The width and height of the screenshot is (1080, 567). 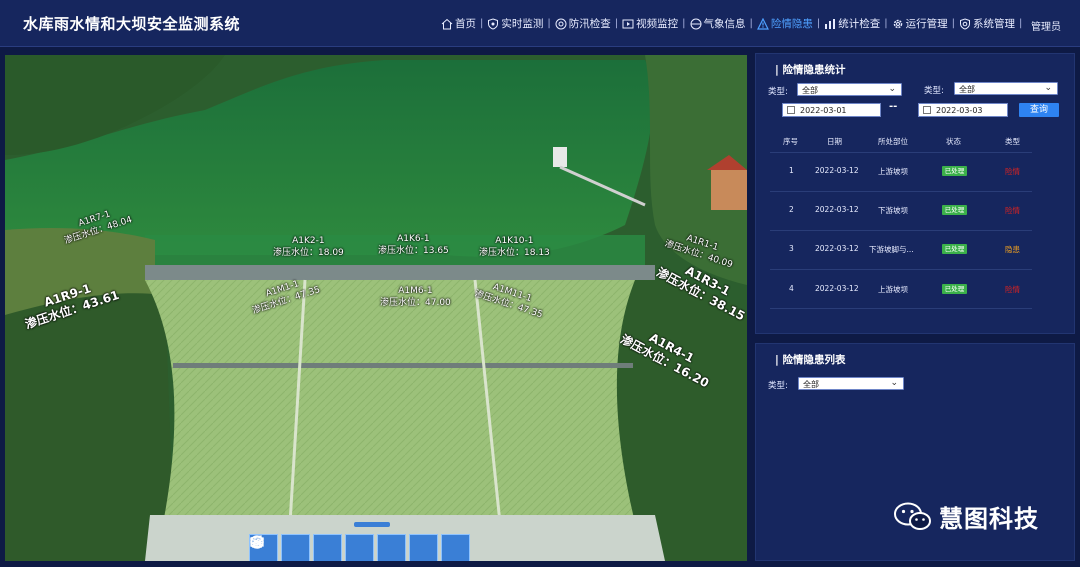 What do you see at coordinates (308, 247) in the screenshot?
I see `sensor-label: A1K2-1 渗压水位：18.09` at bounding box center [308, 247].